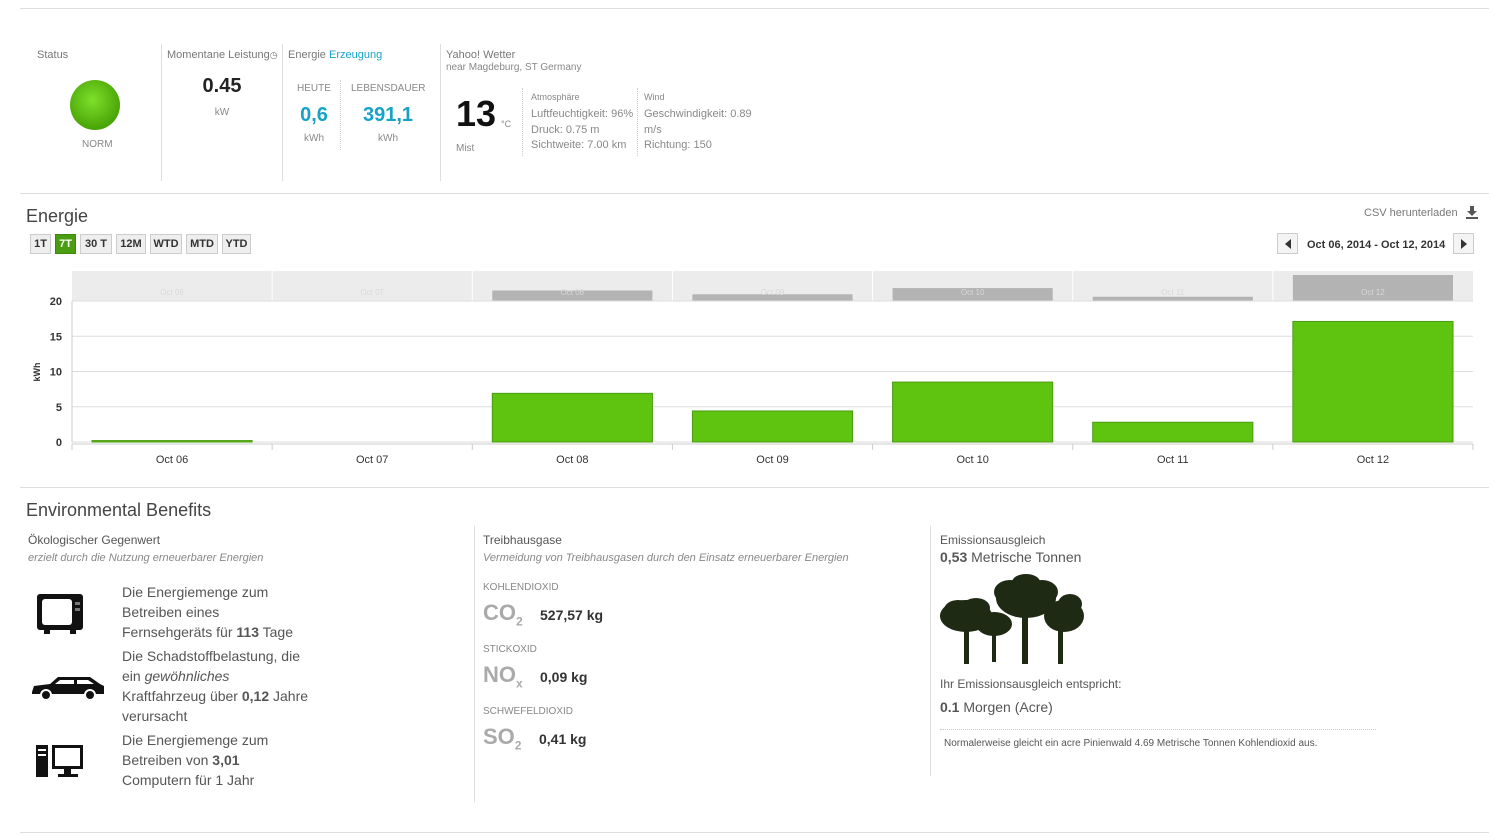 The height and width of the screenshot is (840, 1503). Describe the element at coordinates (1173, 460) in the screenshot. I see `x-tick-label: Oct 11` at that location.